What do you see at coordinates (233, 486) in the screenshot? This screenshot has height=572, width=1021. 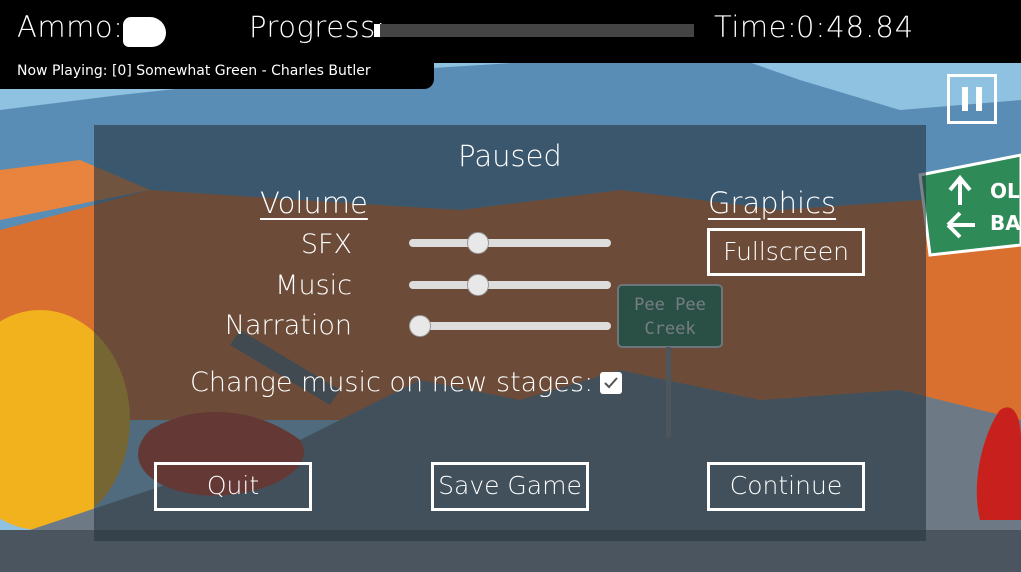 I see `quit-button: Quit` at bounding box center [233, 486].